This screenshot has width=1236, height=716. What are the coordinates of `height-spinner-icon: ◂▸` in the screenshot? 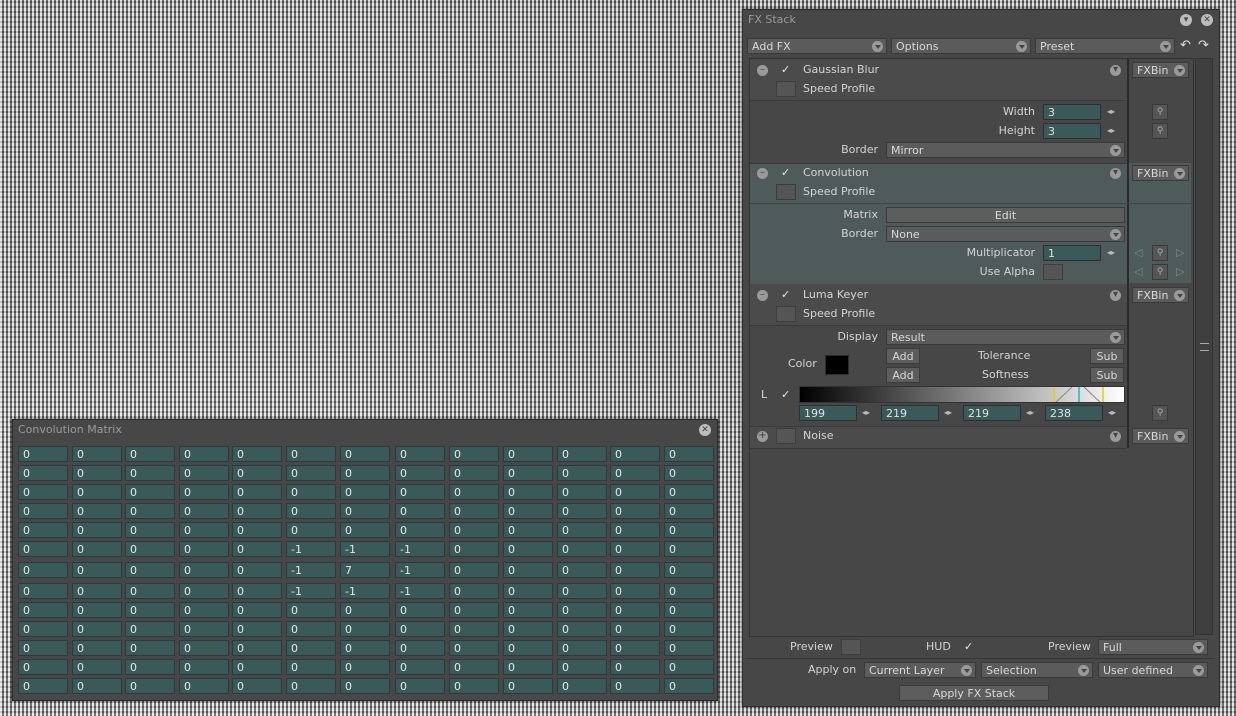 It's located at (1111, 130).